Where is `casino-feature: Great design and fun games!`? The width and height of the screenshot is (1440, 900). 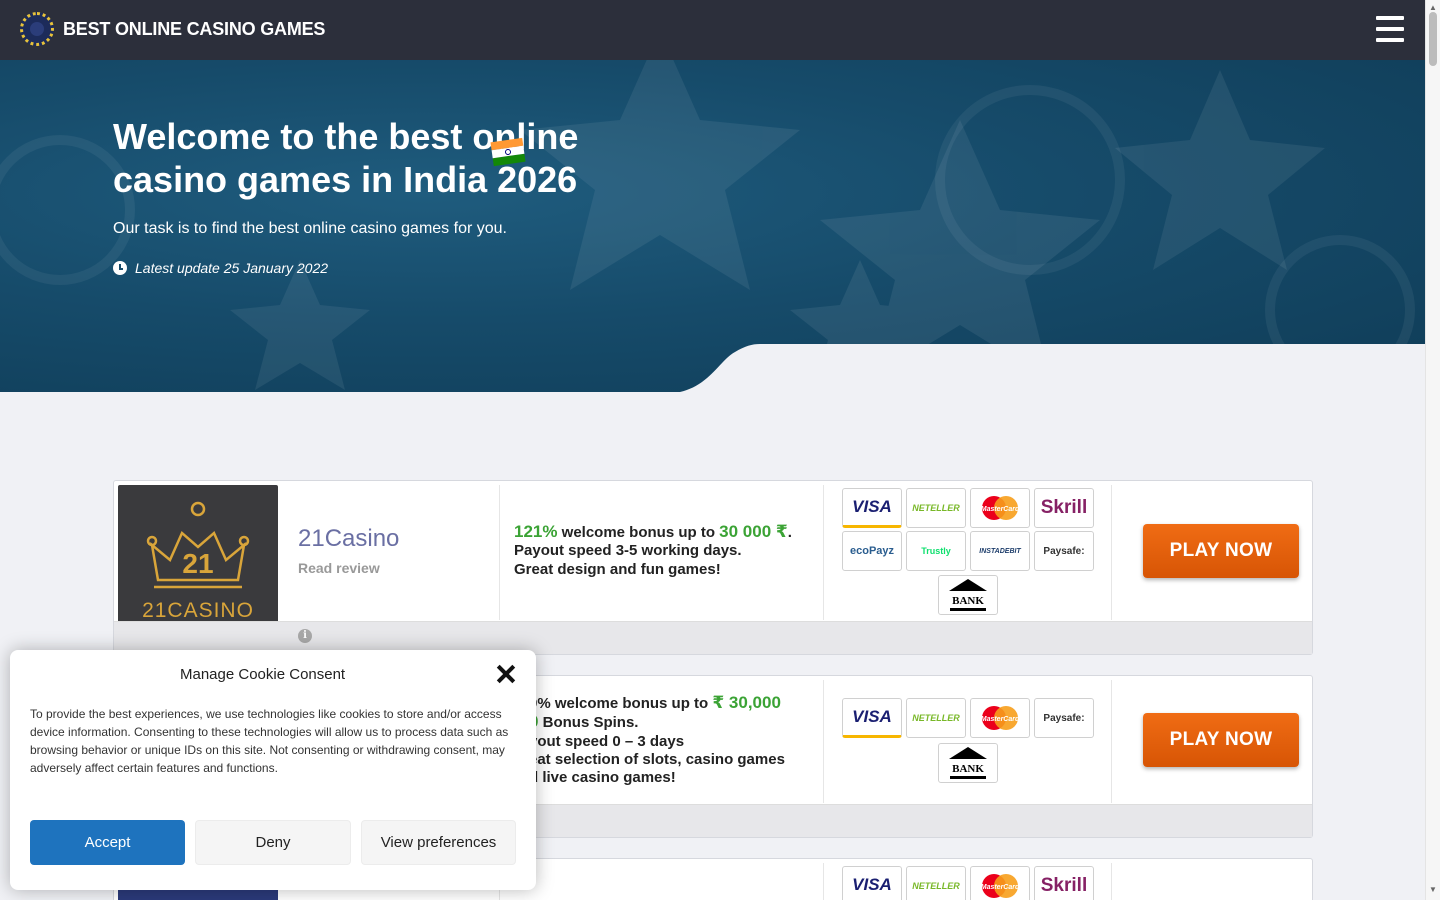 casino-feature: Great design and fun games! is located at coordinates (617, 569).